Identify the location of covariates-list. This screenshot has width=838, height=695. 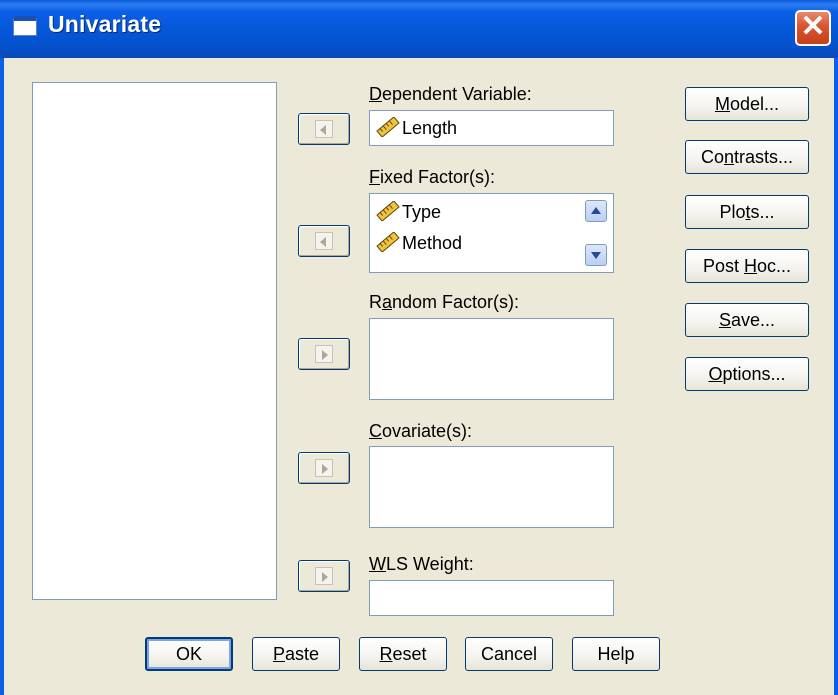
(491, 487).